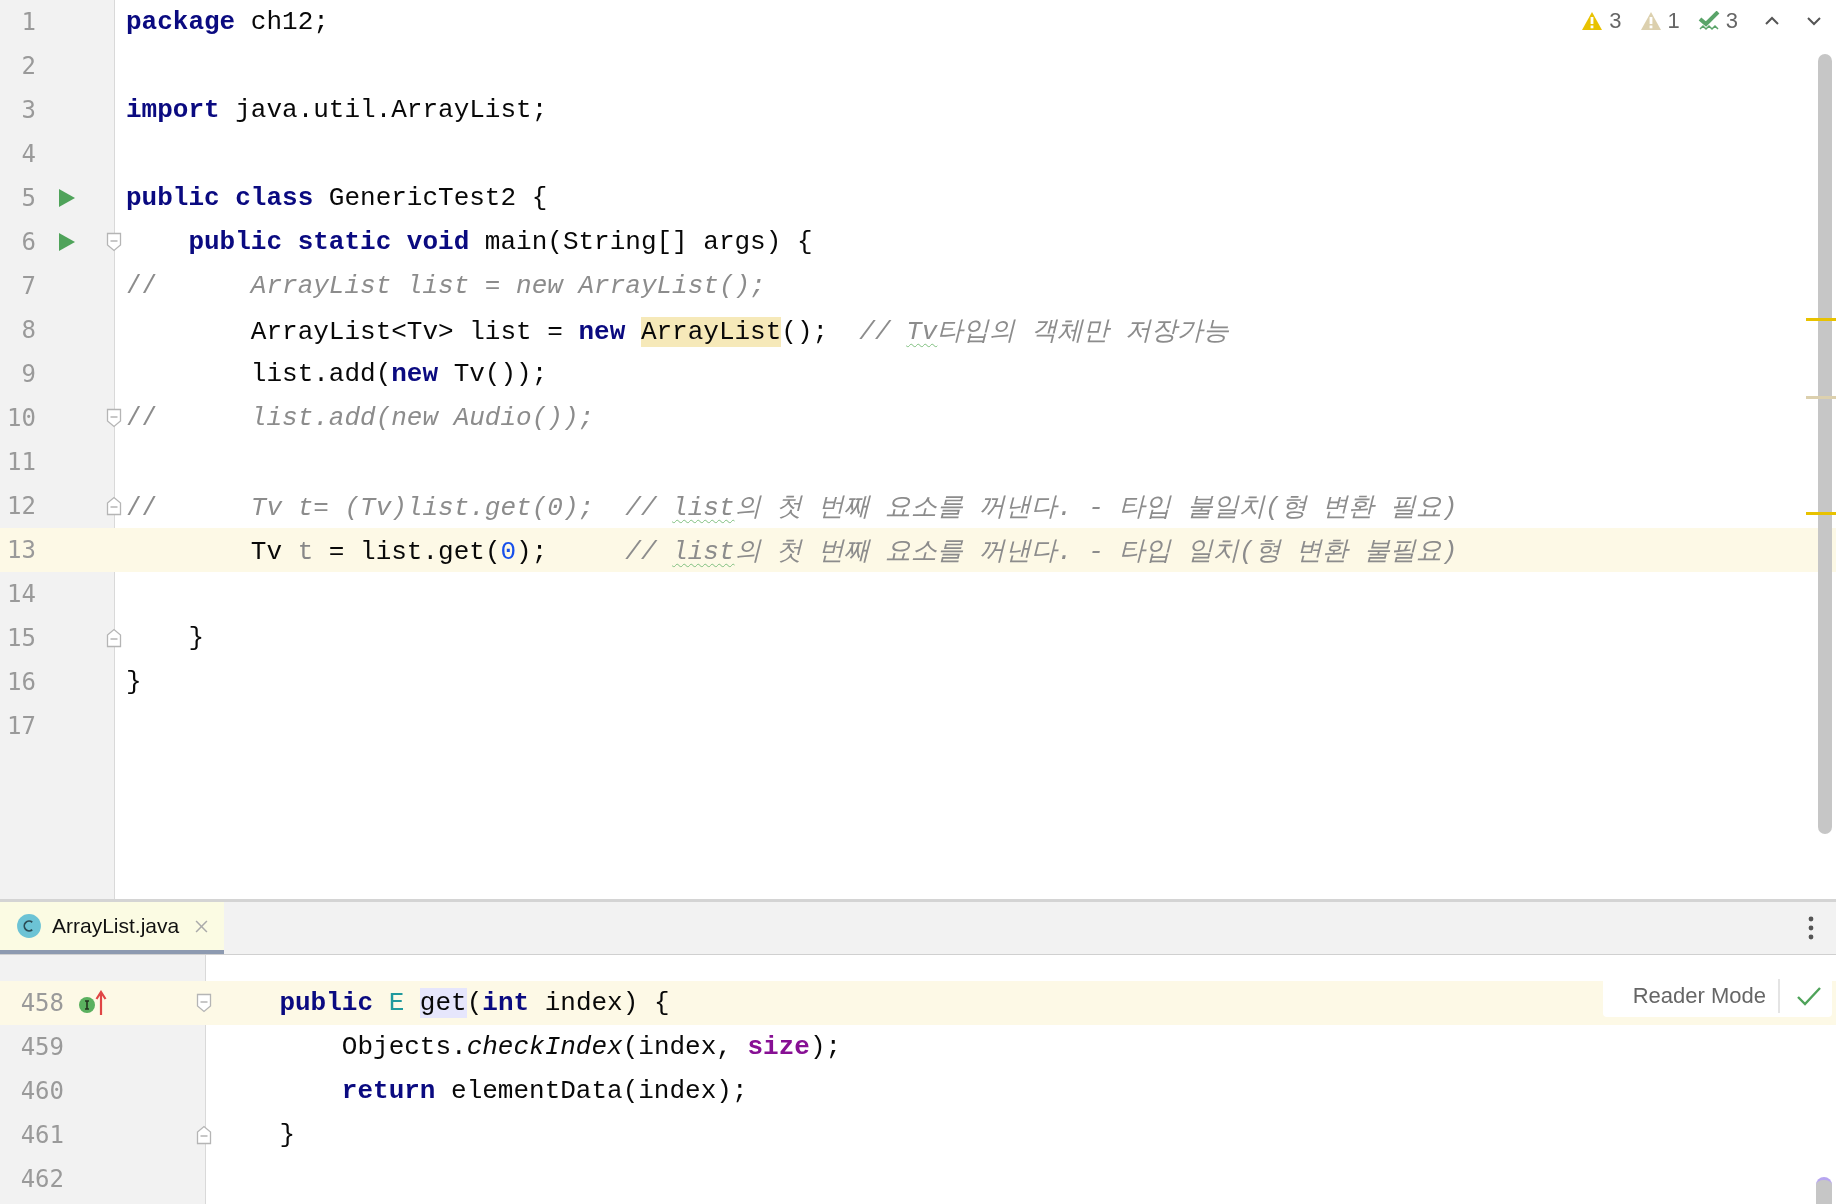 The height and width of the screenshot is (1204, 1836). I want to click on typo-count: 3, so click(1717, 21).